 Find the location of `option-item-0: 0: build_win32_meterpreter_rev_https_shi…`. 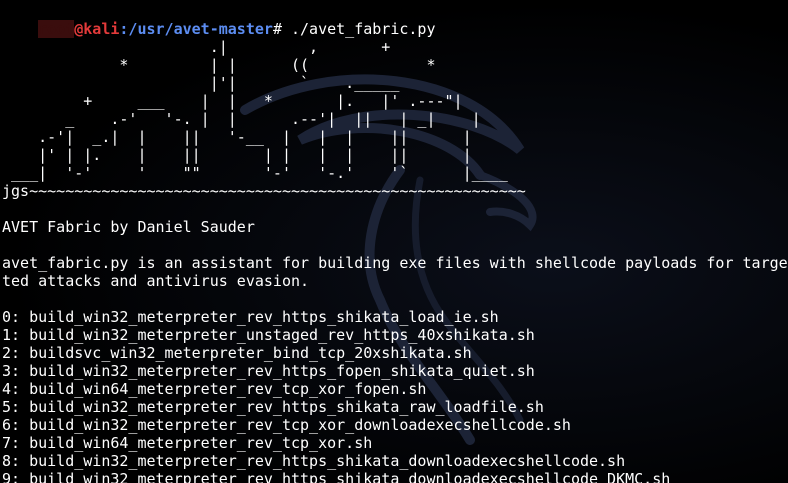

option-item-0: 0: build_win32_meterpreter_rev_https_shi… is located at coordinates (250, 317).